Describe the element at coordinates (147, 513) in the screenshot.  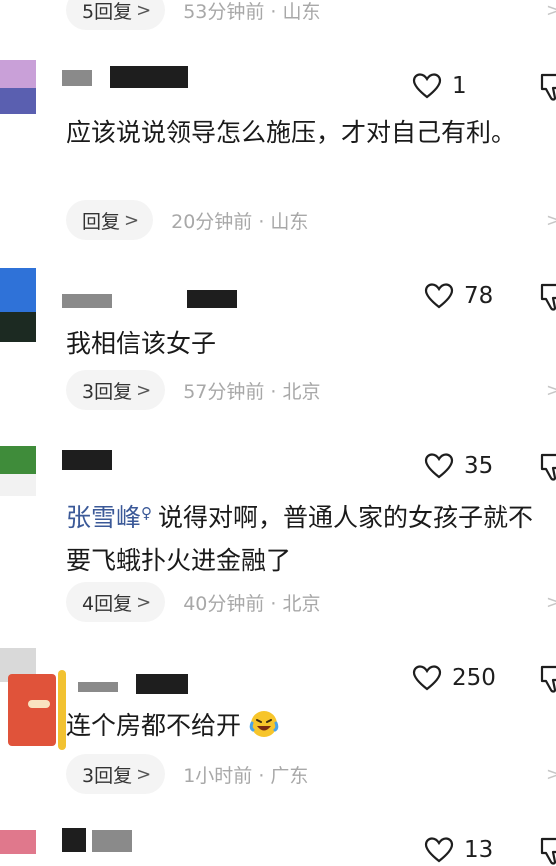
I see `mention-search-icon: ♀` at that location.